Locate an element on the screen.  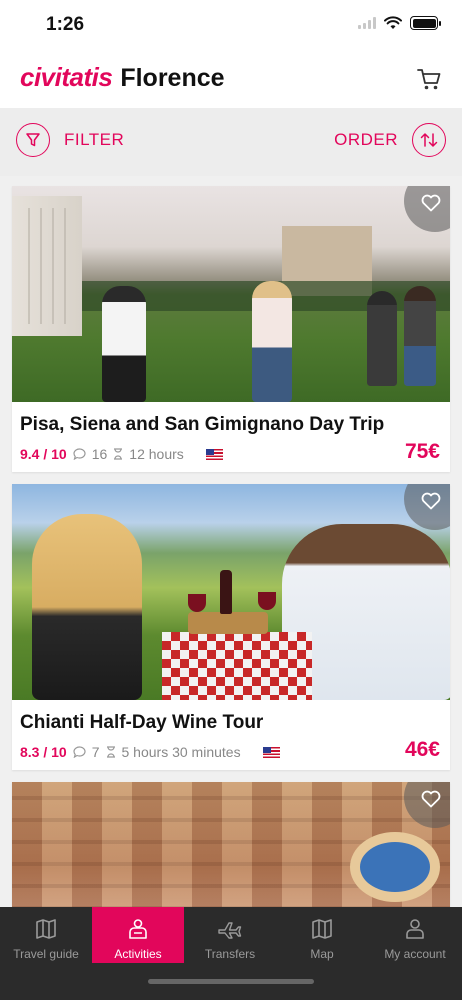
price: 75€ is located at coordinates (422, 451).